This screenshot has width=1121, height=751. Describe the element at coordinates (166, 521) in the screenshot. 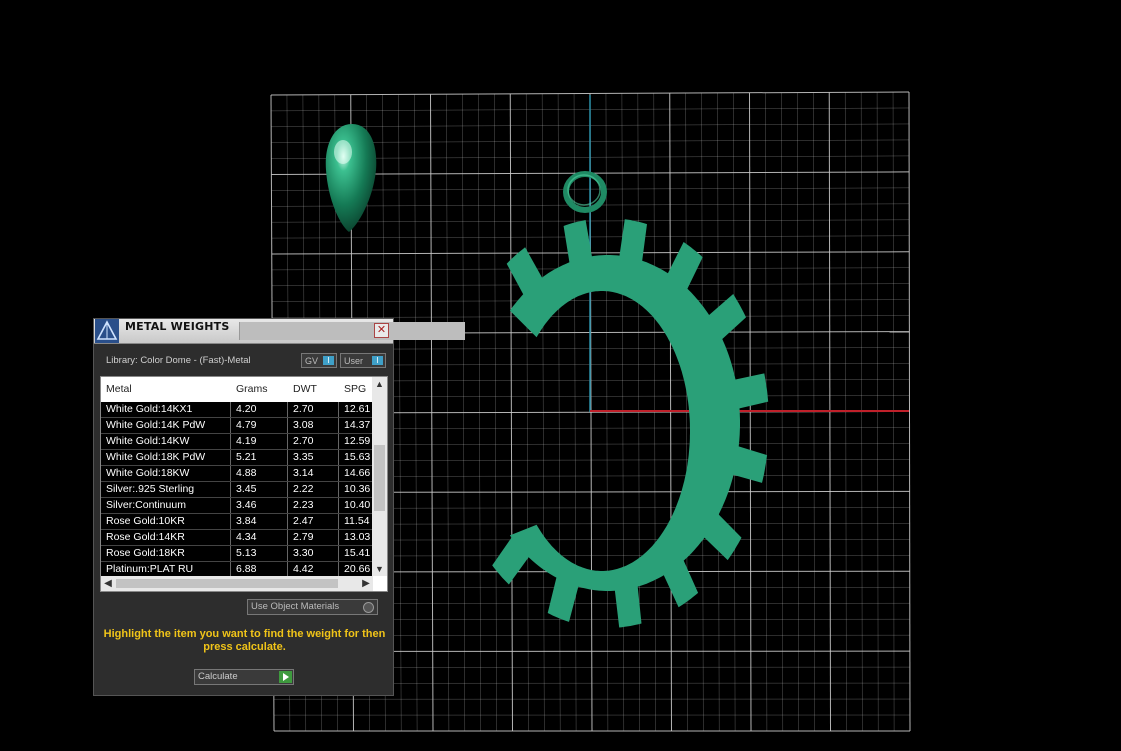

I see `metal-cell: Rose Gold:10KR` at that location.